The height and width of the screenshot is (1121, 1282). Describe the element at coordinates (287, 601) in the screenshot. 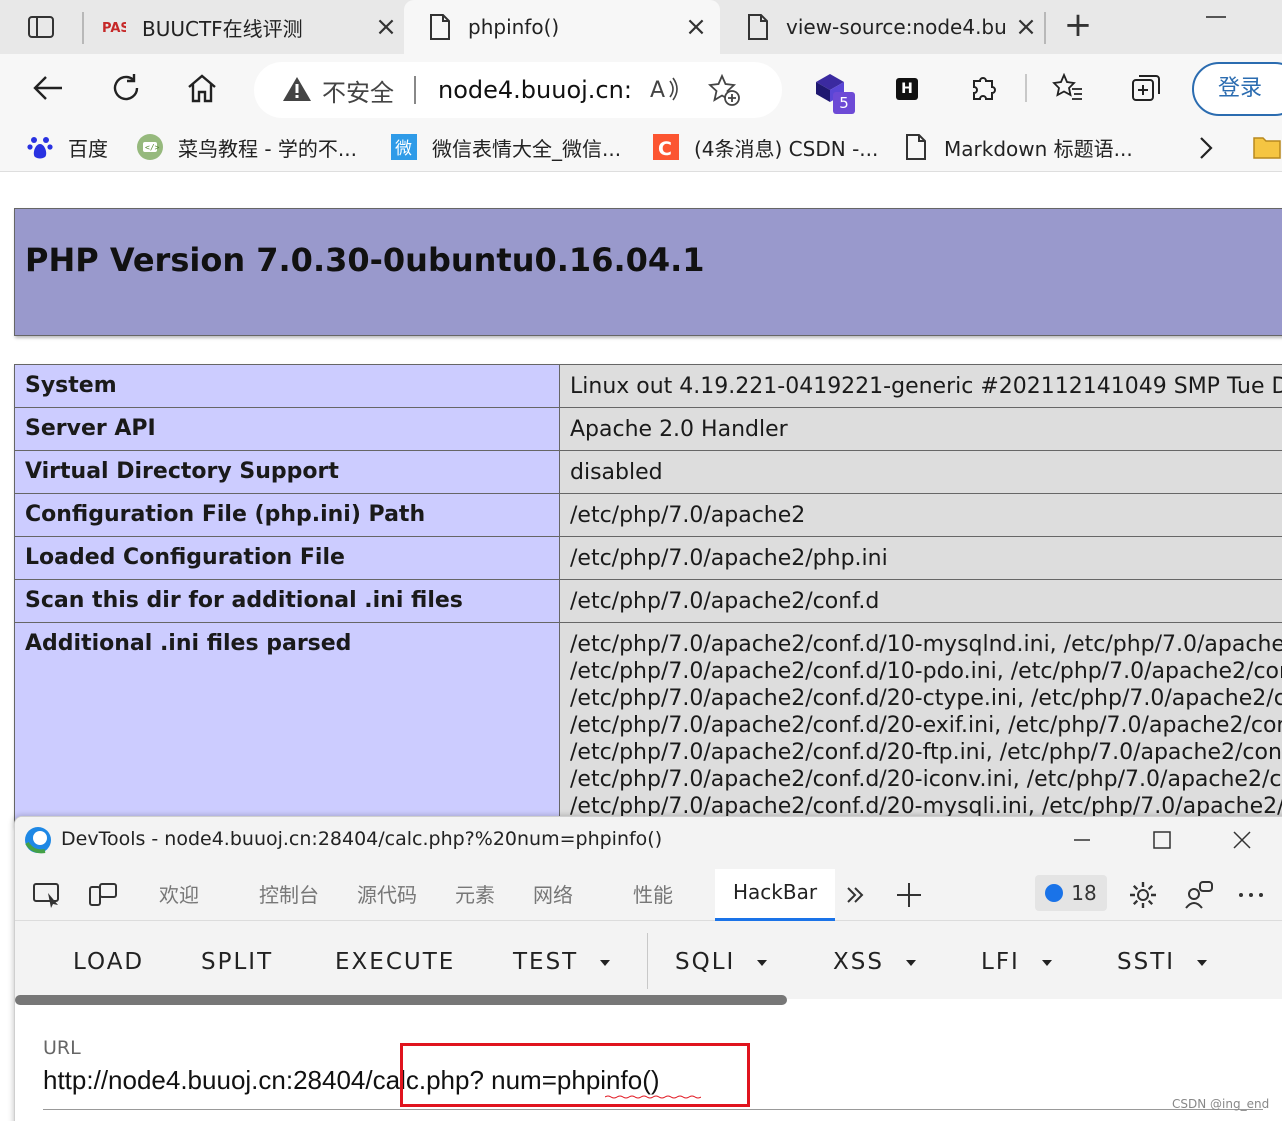

I see `row-key: Scan this dir for additional .ini files` at that location.